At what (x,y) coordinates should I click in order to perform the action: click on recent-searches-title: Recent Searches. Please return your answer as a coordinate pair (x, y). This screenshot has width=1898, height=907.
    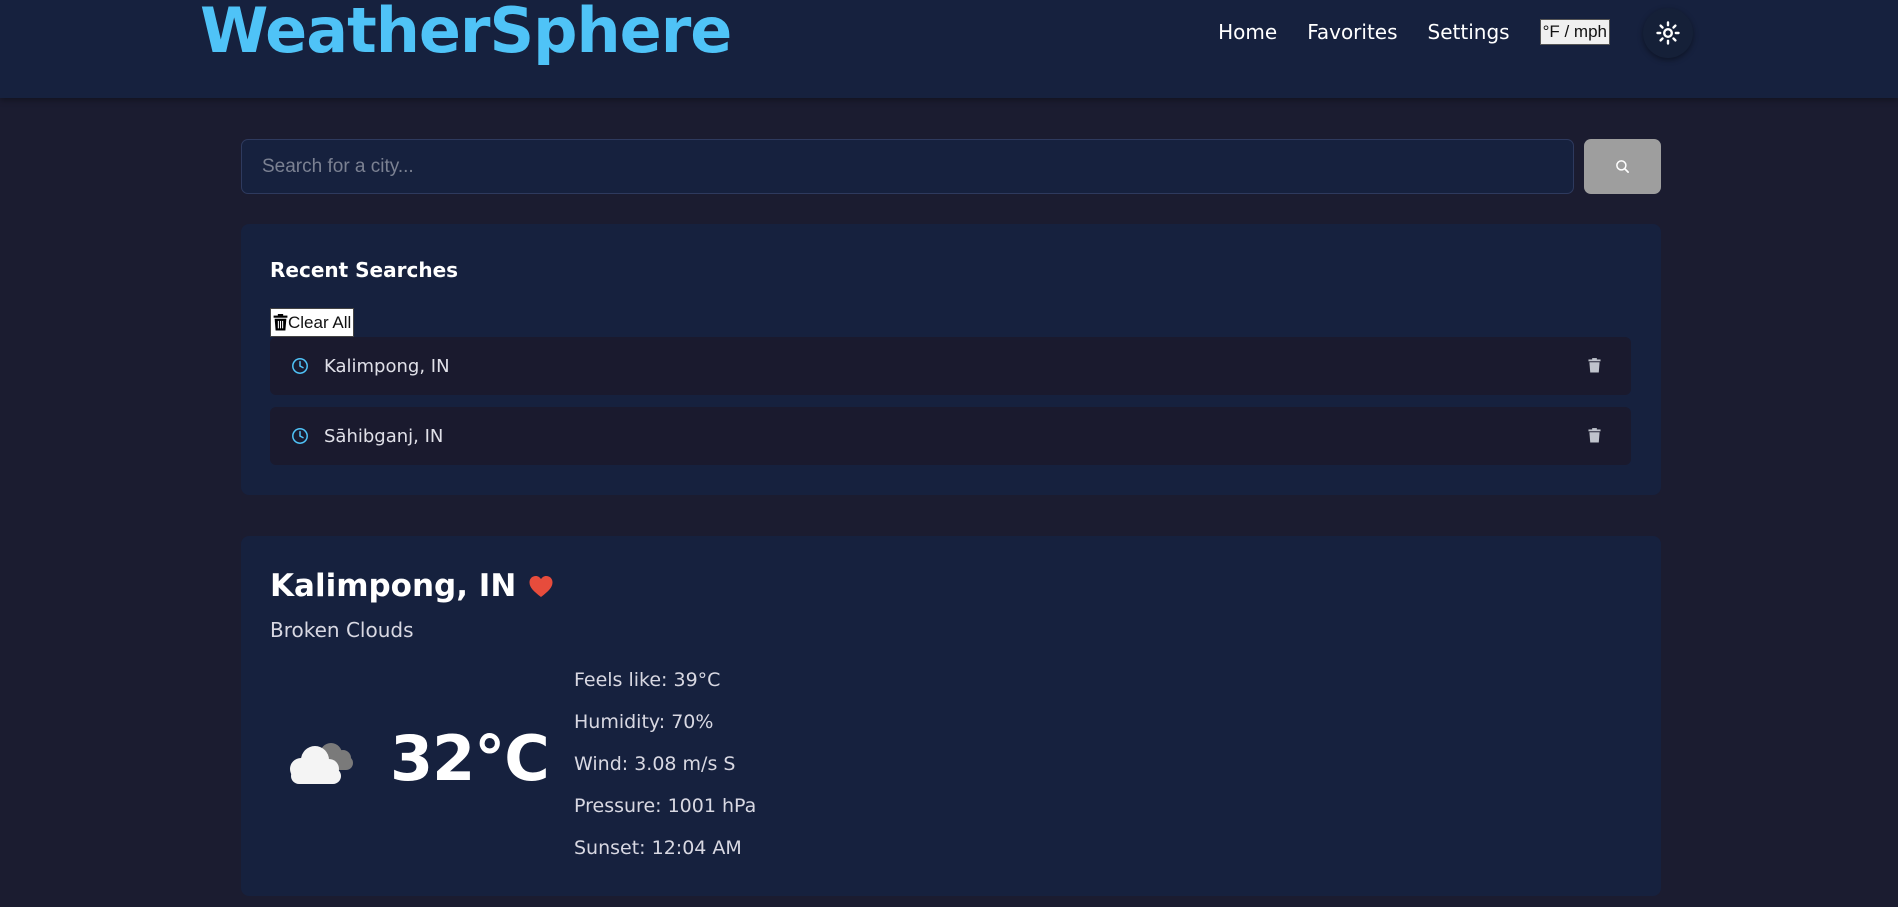
    Looking at the image, I should click on (364, 270).